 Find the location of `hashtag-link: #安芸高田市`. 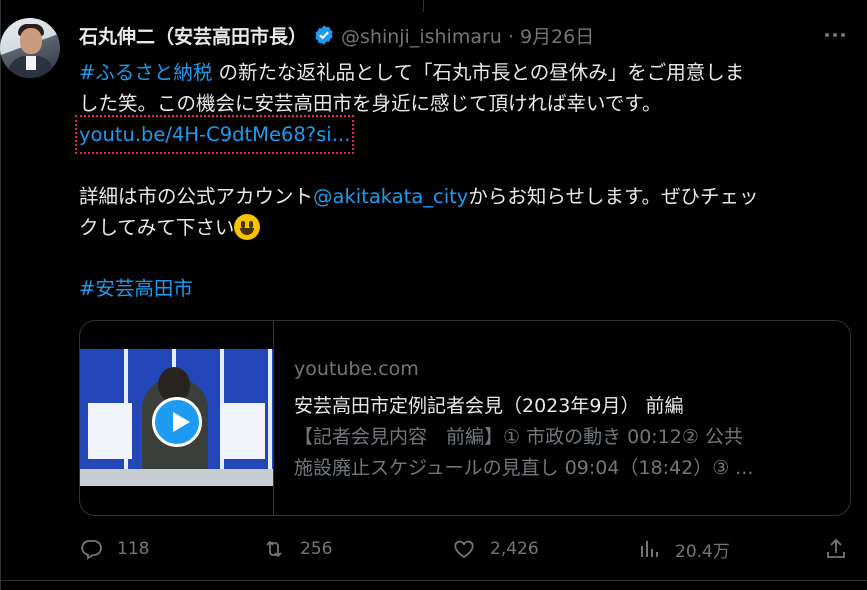

hashtag-link: #安芸高田市 is located at coordinates (136, 288).